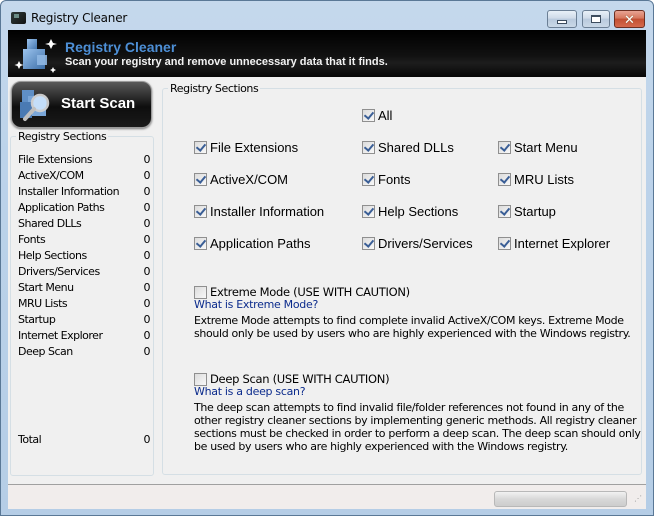  Describe the element at coordinates (310, 292) in the screenshot. I see `checkbox-label: Extreme Mode (USE WITH CAUTION)` at that location.